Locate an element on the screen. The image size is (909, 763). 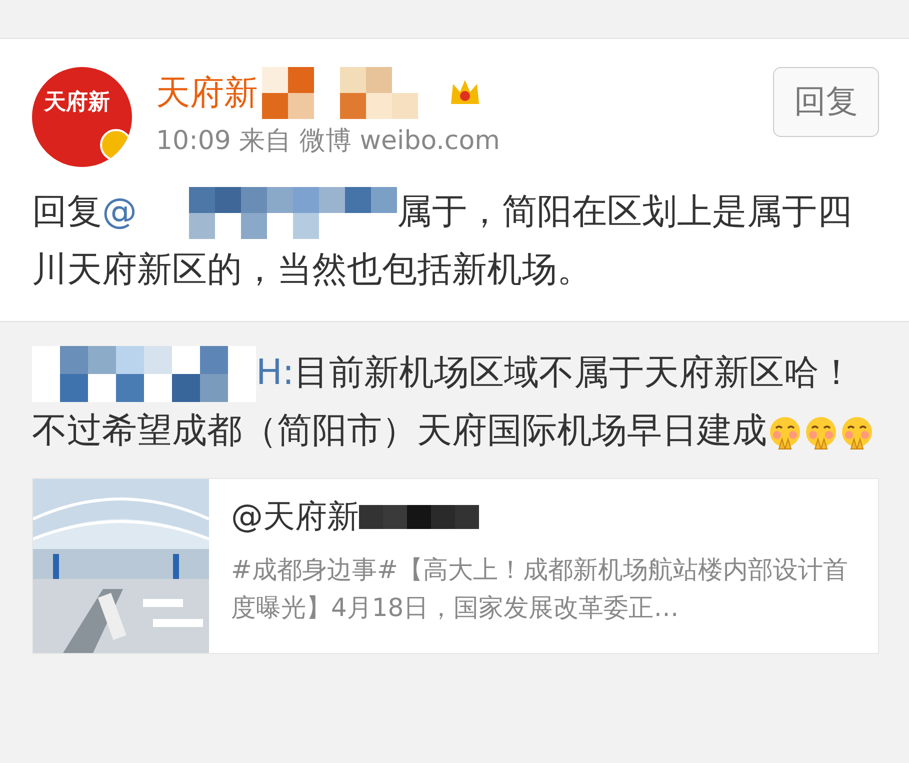
post-text: 回复@ 属于，简阳在区划上是属于四川天府新区的，当然也包括新机场。 is located at coordinates (455, 241).